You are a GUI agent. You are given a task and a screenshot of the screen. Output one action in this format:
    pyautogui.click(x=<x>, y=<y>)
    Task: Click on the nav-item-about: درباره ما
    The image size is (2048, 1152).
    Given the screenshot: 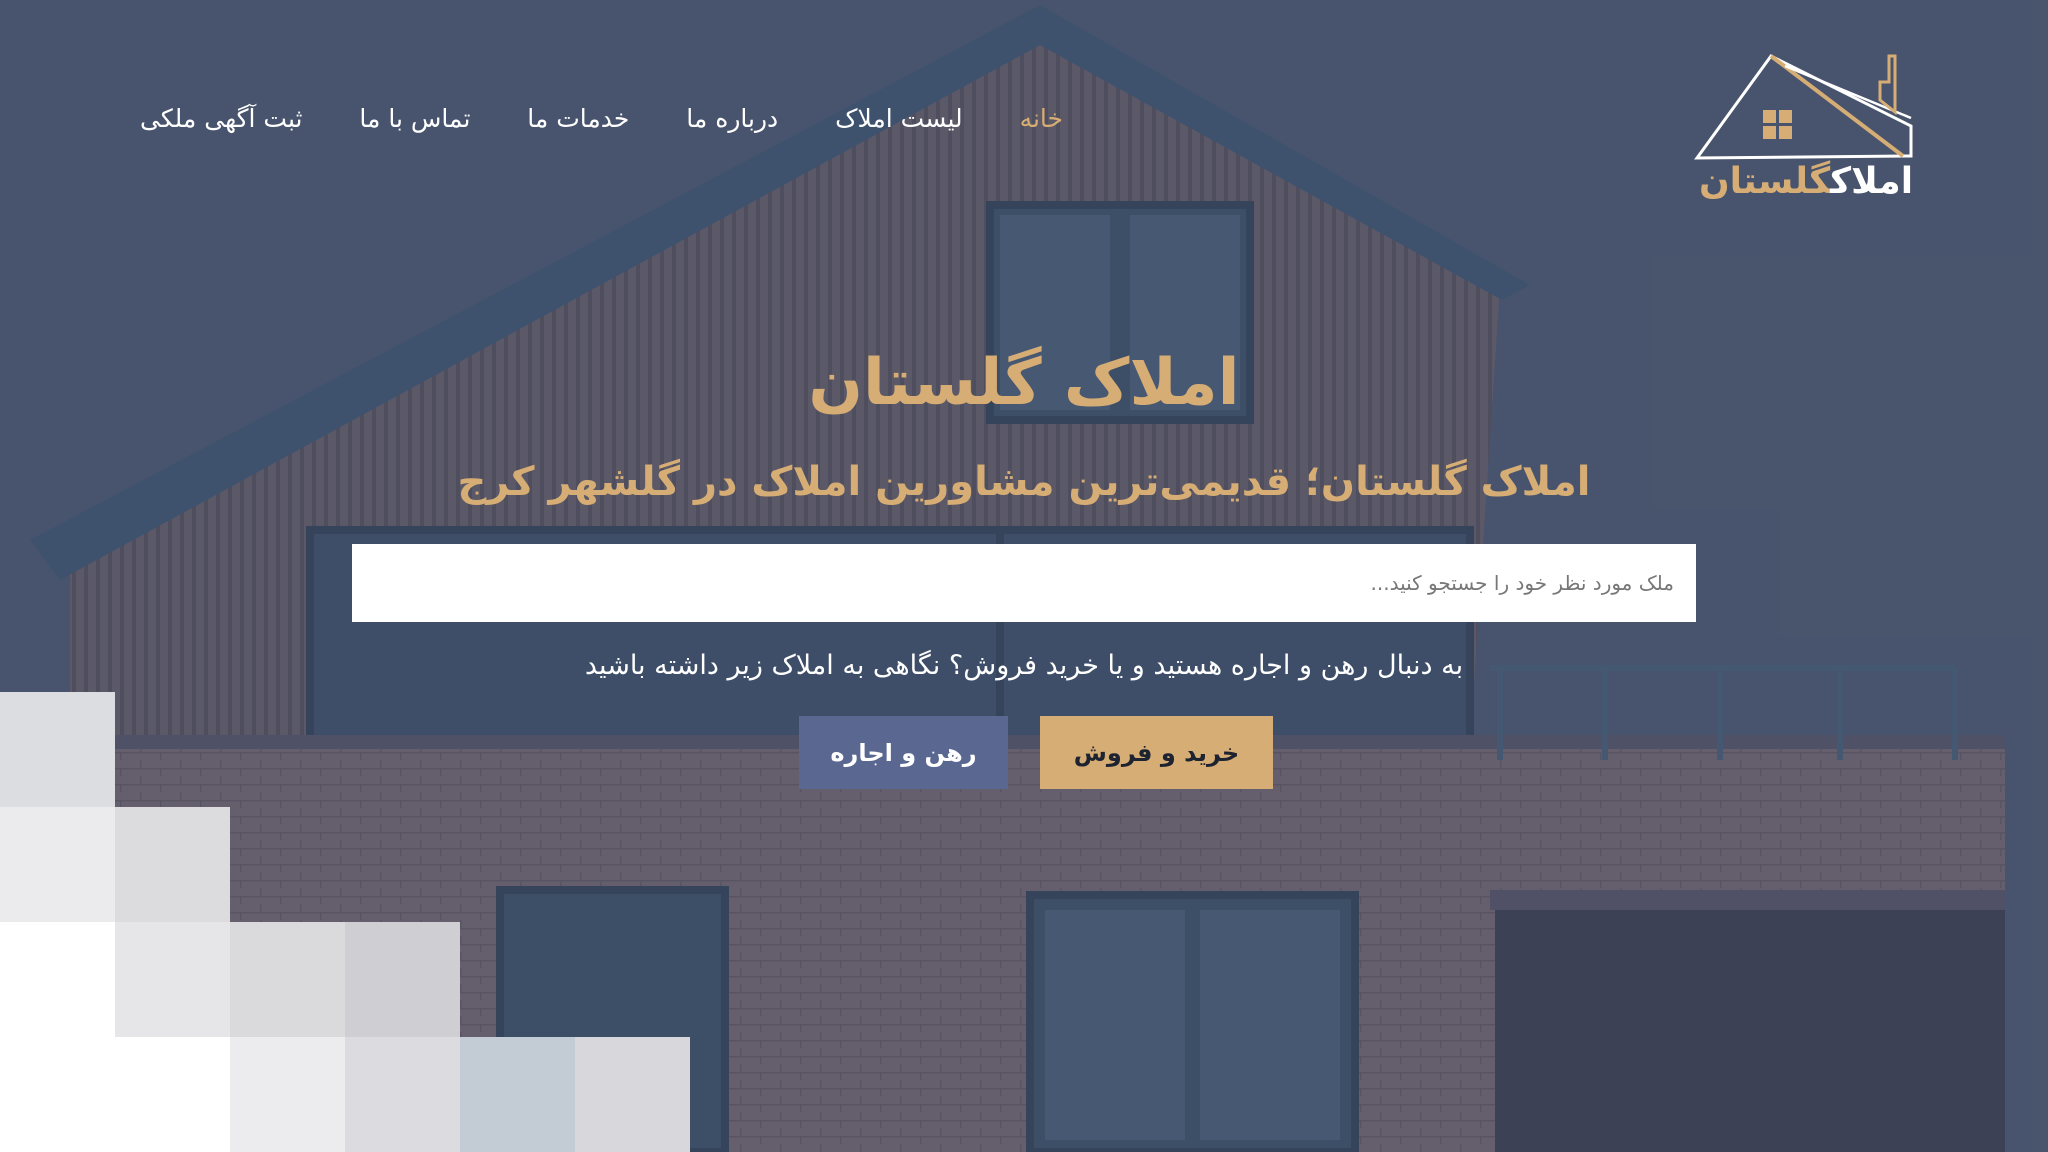 What is the action you would take?
    pyautogui.click(x=732, y=118)
    